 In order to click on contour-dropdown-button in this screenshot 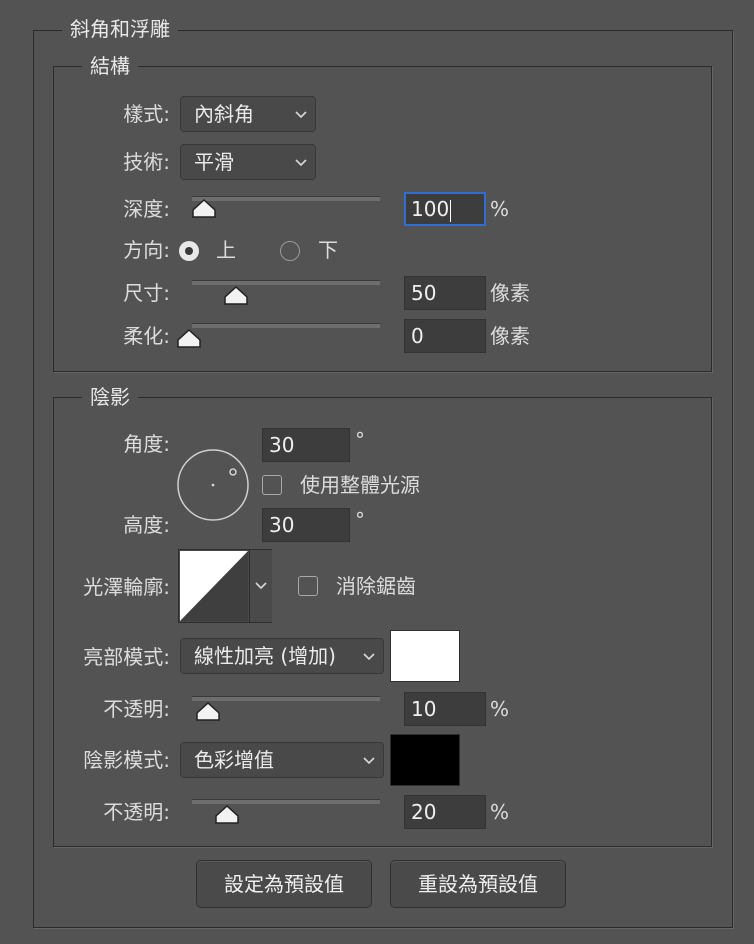, I will do `click(260, 586)`.